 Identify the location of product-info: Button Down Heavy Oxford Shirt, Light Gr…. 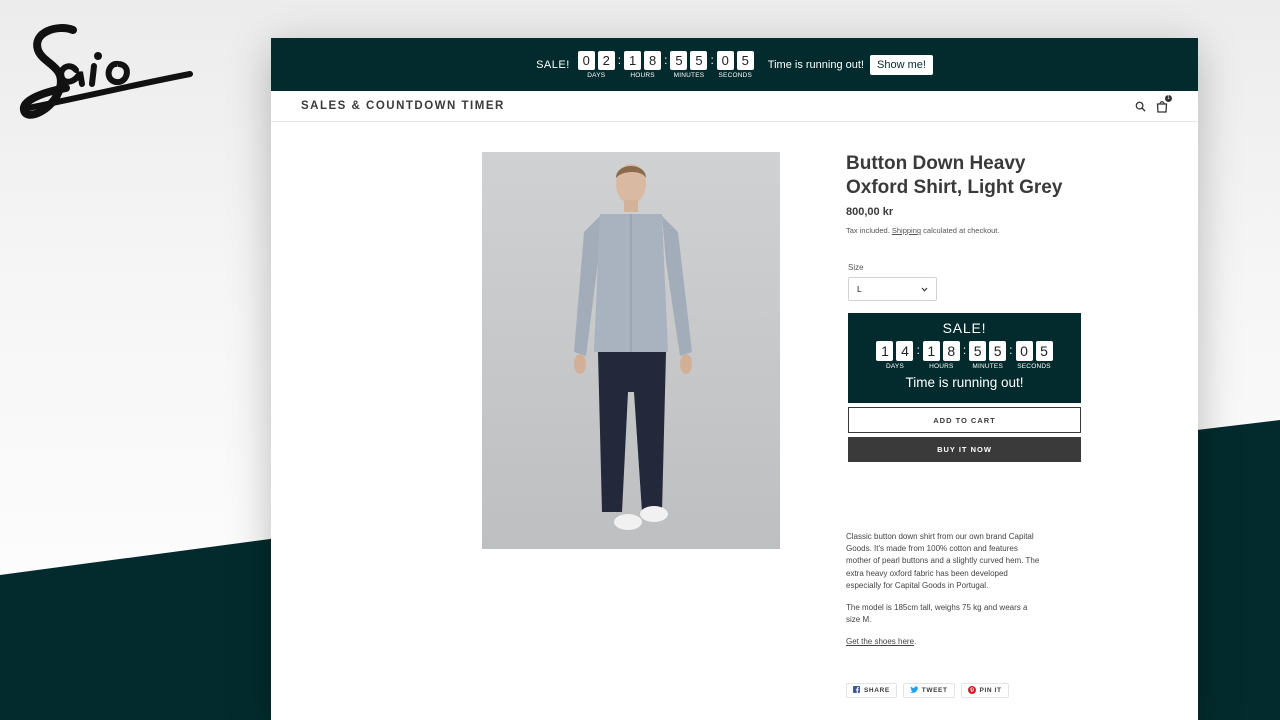
(966, 307).